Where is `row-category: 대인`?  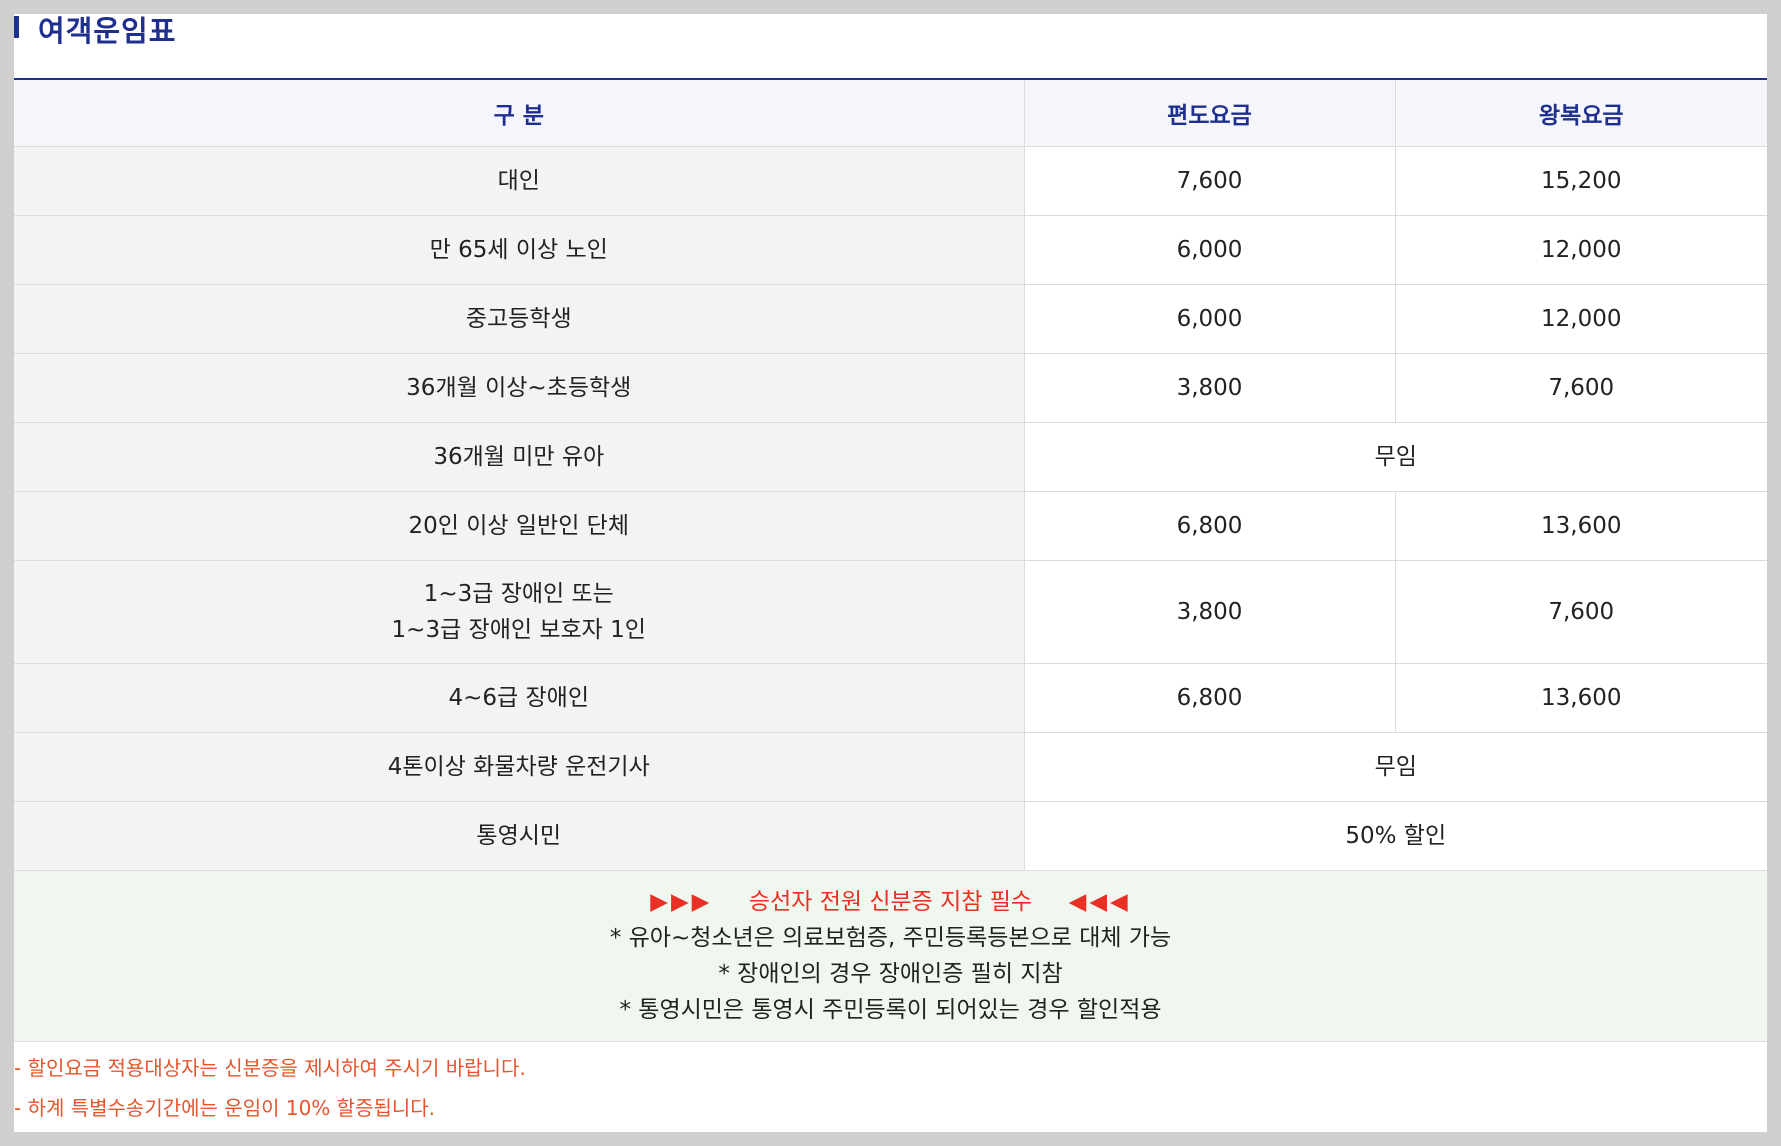 row-category: 대인 is located at coordinates (519, 181).